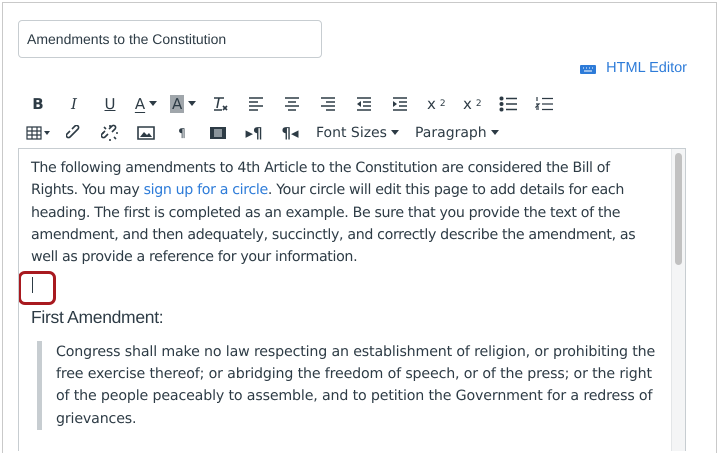 The height and width of the screenshot is (453, 719). What do you see at coordinates (364, 103) in the screenshot?
I see `outdent-icon` at bounding box center [364, 103].